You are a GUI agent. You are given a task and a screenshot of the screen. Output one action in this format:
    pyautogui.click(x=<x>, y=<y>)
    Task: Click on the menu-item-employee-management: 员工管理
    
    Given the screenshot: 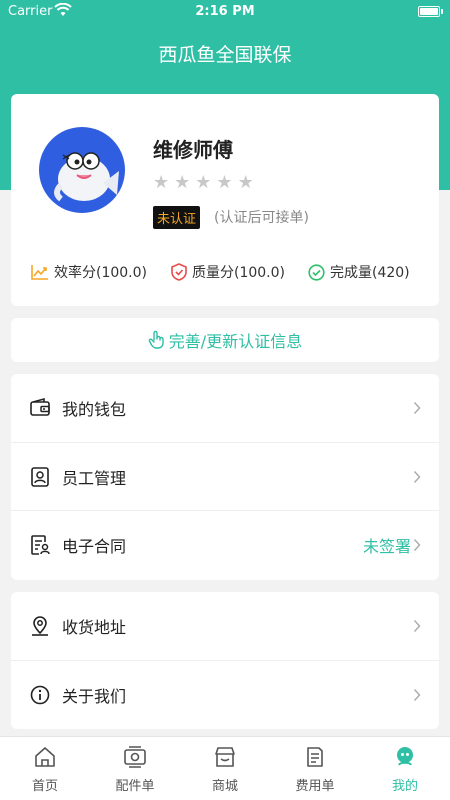 What is the action you would take?
    pyautogui.click(x=225, y=476)
    